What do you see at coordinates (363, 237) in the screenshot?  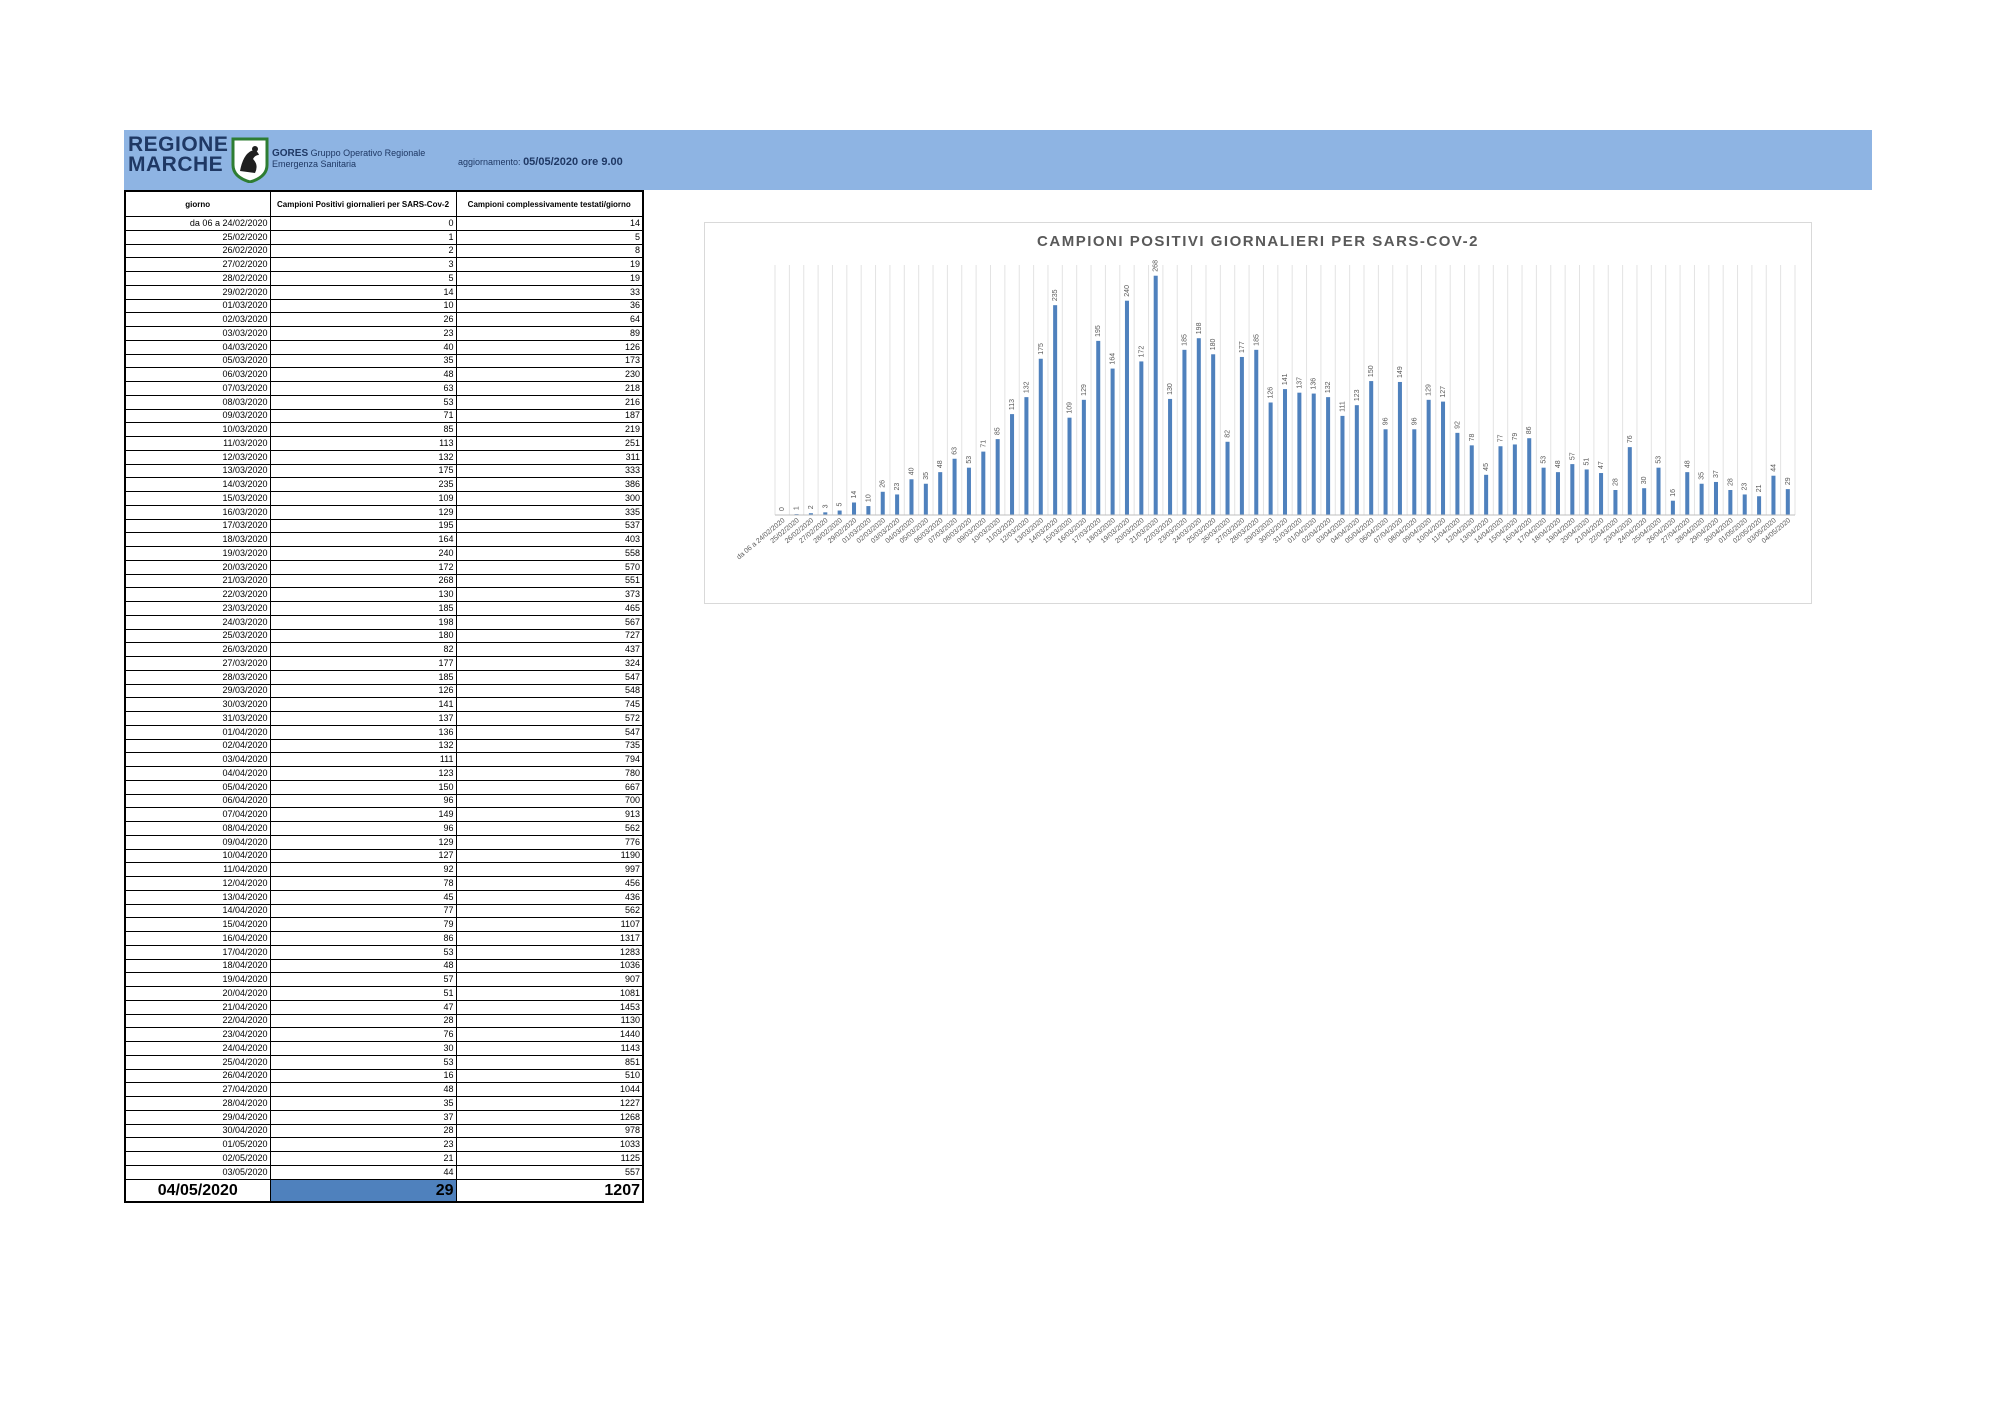 I see `cell-positive: 1` at bounding box center [363, 237].